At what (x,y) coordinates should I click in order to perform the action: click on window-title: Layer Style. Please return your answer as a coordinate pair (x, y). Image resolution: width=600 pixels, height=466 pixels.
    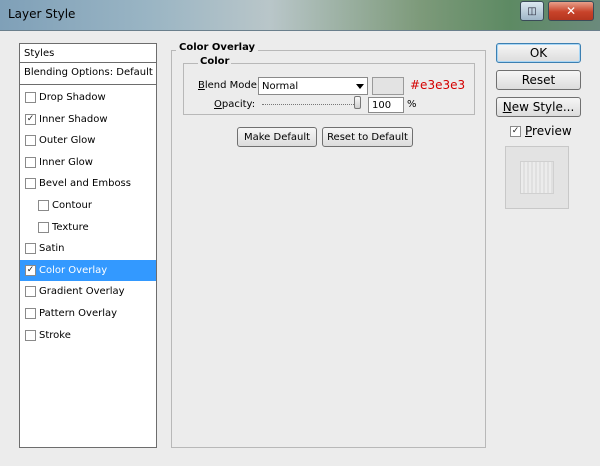
    Looking at the image, I should click on (42, 14).